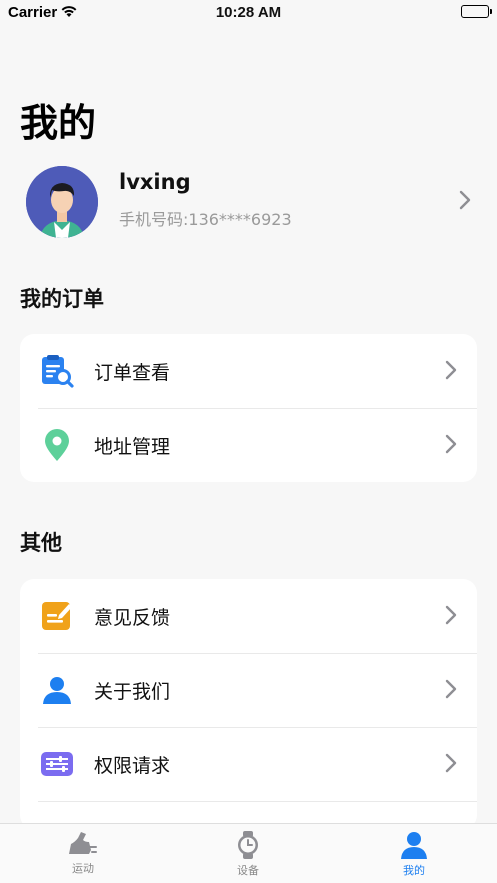  I want to click on menu-item-feedback: 意见反馈, so click(248, 616).